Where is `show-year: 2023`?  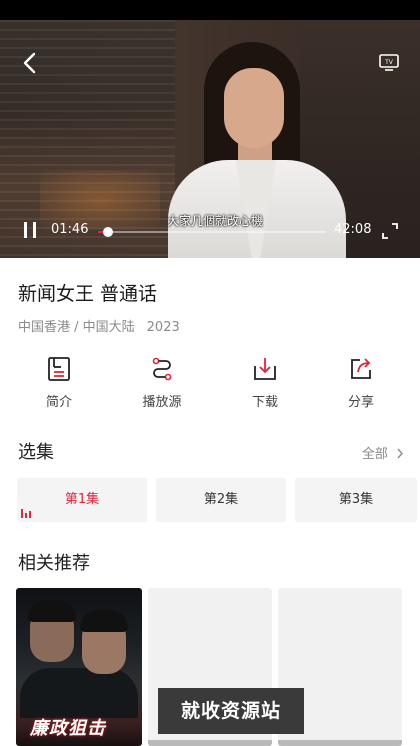
show-year: 2023 is located at coordinates (163, 327).